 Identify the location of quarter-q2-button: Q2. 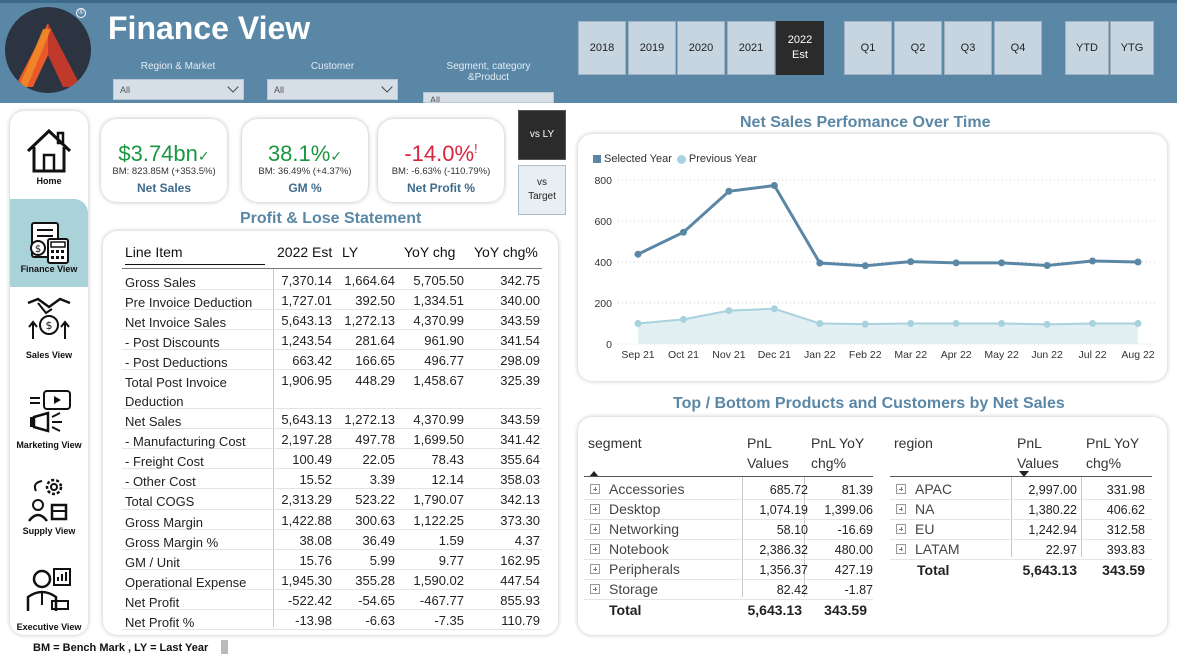
(918, 48).